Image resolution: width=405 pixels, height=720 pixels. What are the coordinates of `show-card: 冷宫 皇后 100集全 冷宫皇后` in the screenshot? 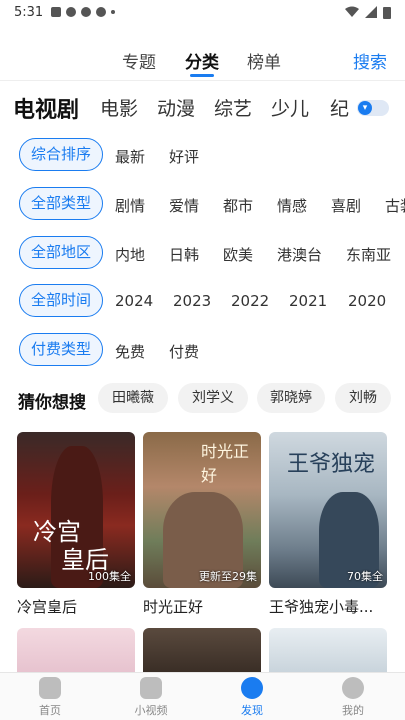 It's located at (76, 524).